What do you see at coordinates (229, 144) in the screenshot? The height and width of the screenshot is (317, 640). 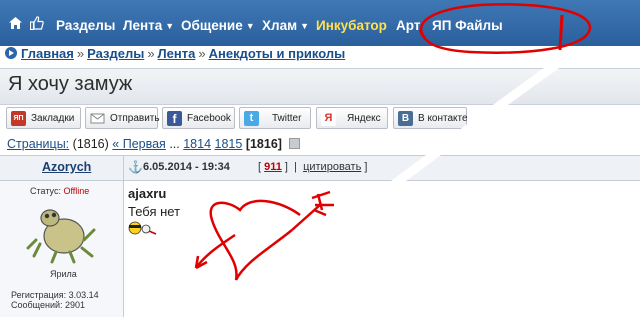 I see `page-link-1815: 1815` at bounding box center [229, 144].